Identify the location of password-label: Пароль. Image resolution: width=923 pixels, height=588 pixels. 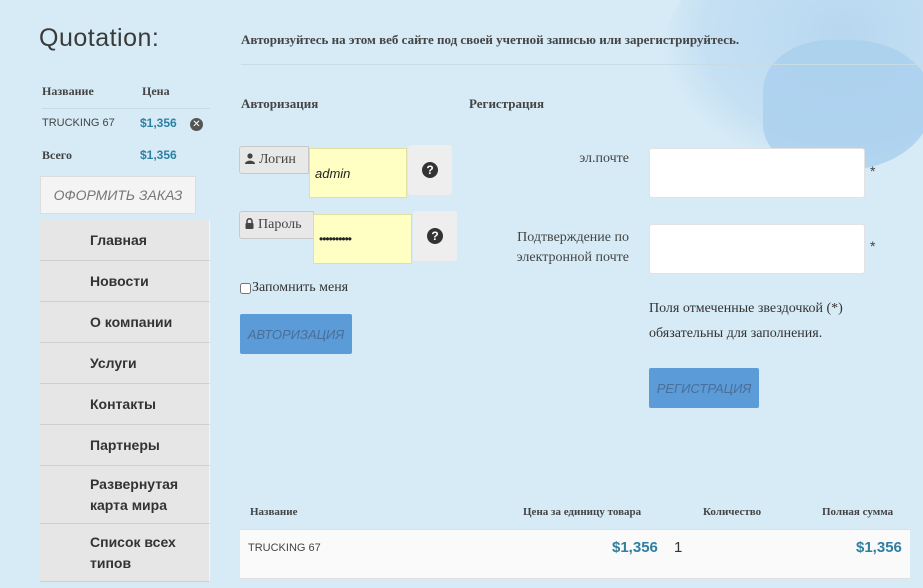
(280, 224).